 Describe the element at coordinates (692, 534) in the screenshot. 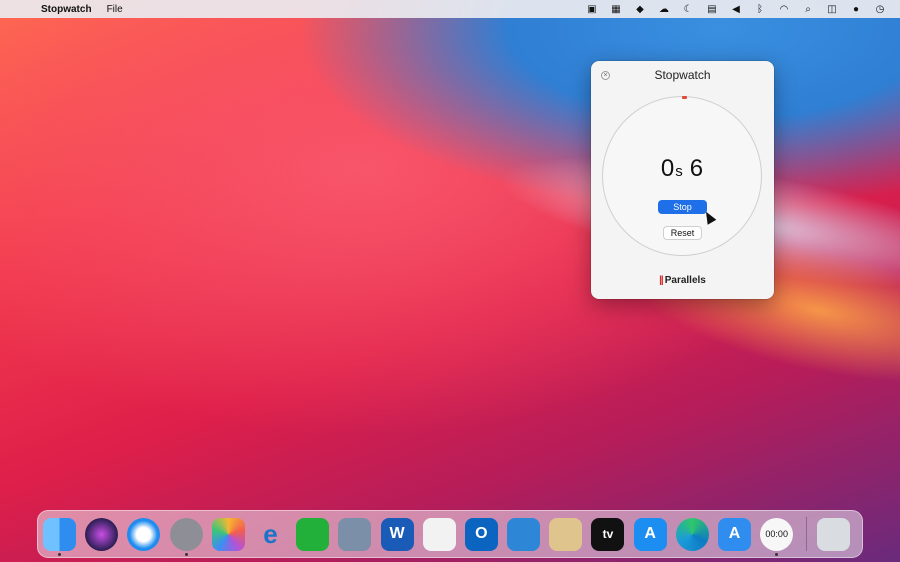

I see `dock-edge` at that location.